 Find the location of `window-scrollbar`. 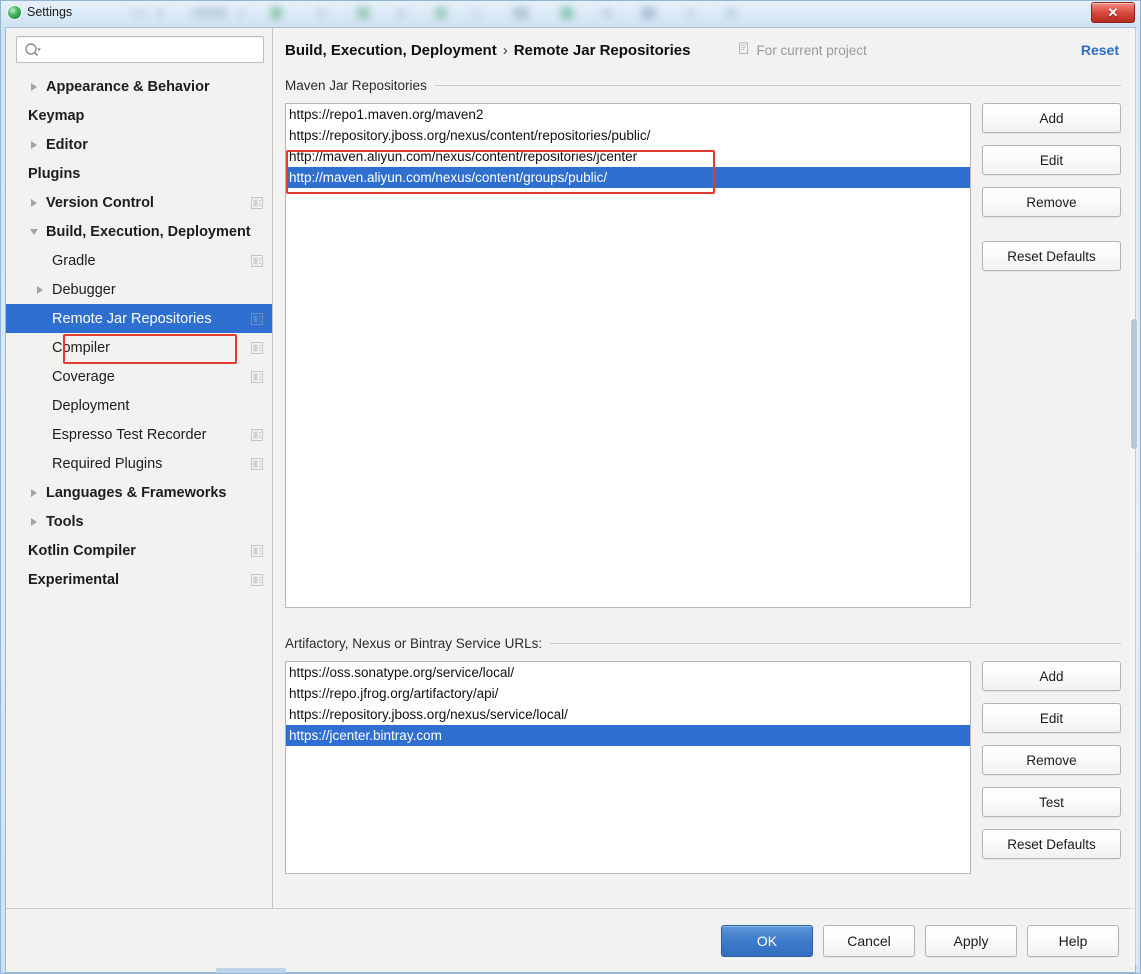

window-scrollbar is located at coordinates (1134, 497).